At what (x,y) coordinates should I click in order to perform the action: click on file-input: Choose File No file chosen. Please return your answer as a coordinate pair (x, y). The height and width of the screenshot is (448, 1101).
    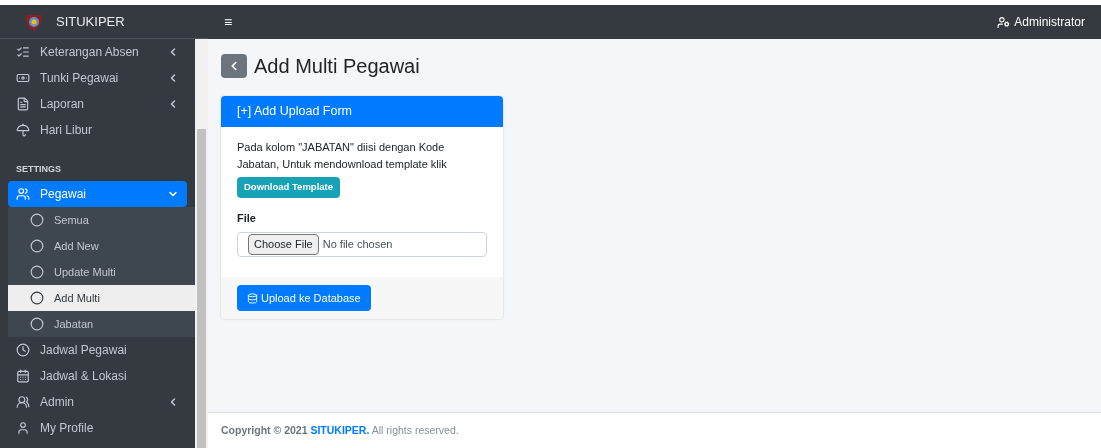
    Looking at the image, I should click on (362, 245).